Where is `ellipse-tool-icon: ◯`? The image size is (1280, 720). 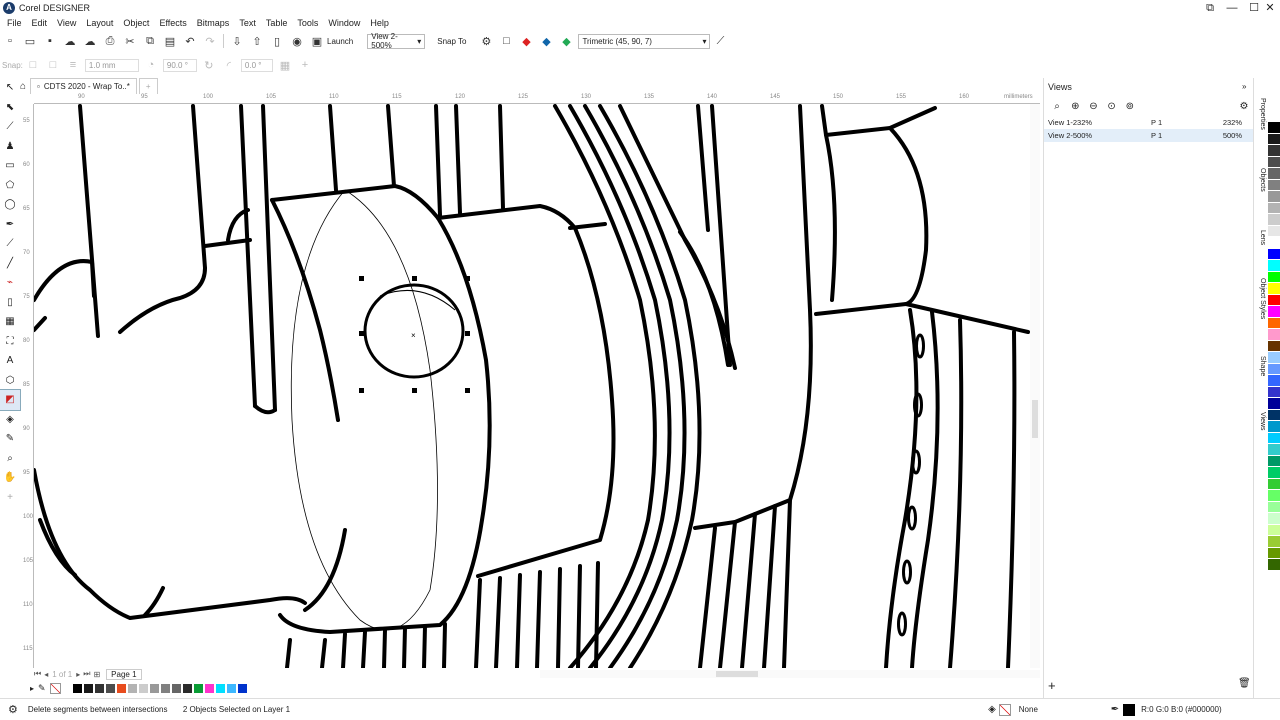
ellipse-tool-icon: ◯ is located at coordinates (10, 205).